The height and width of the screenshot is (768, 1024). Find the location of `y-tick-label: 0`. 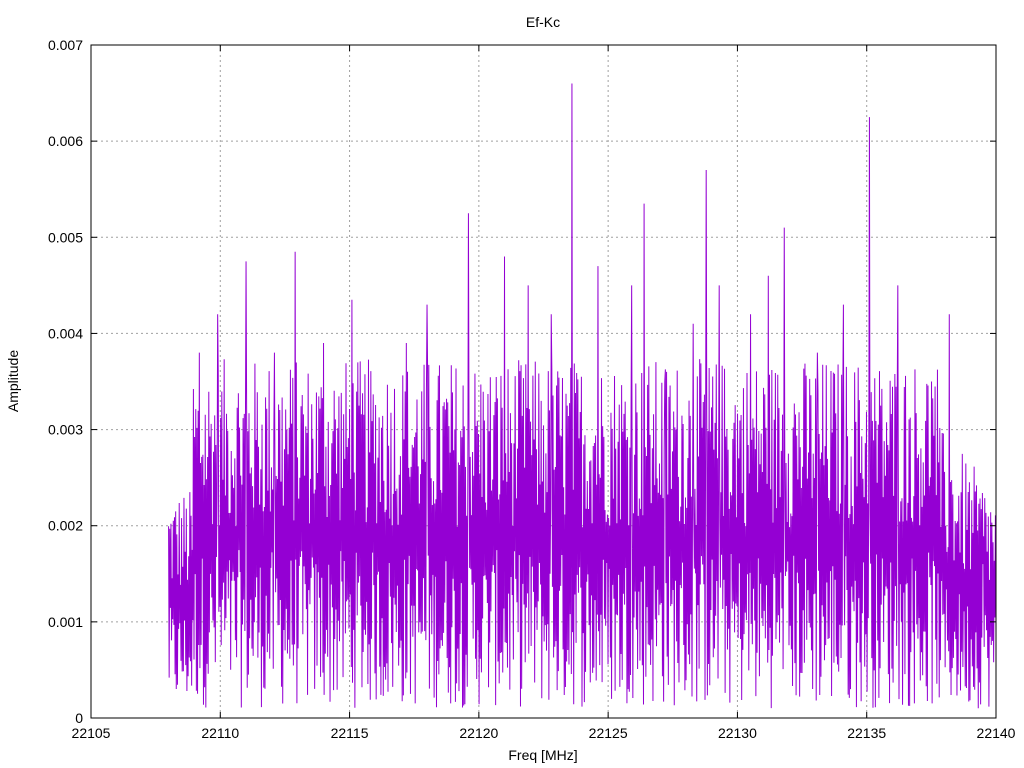

y-tick-label: 0 is located at coordinates (79, 718).